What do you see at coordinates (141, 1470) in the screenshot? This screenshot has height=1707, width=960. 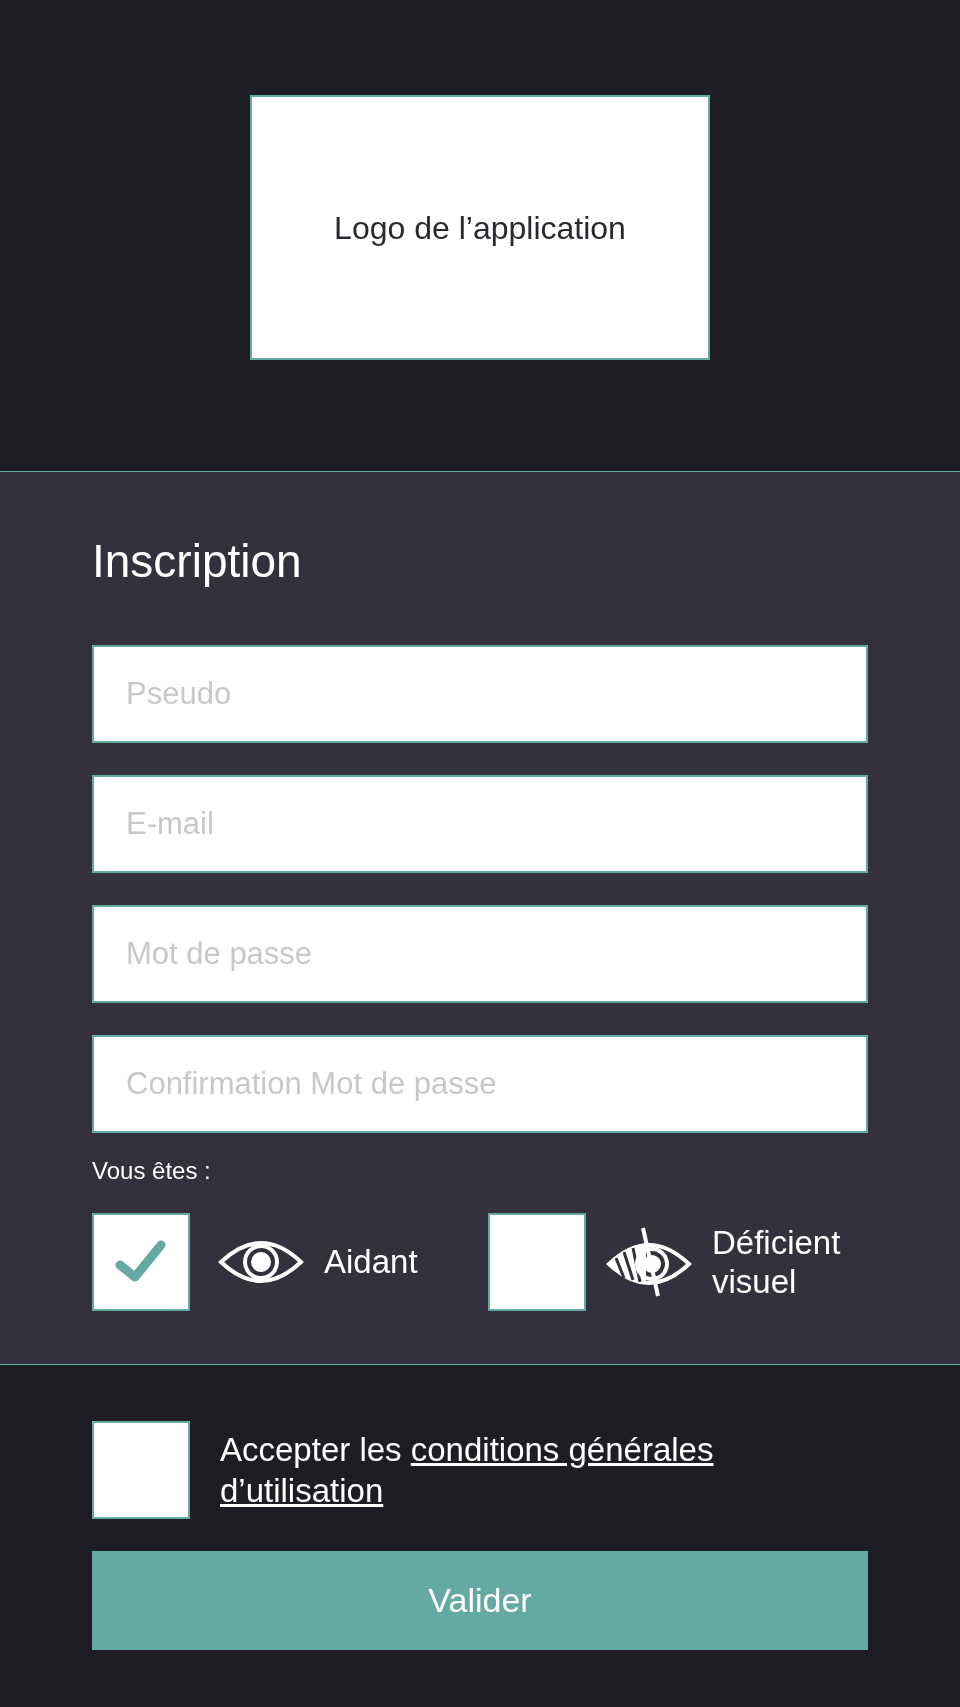 I see `terms-checkbox` at bounding box center [141, 1470].